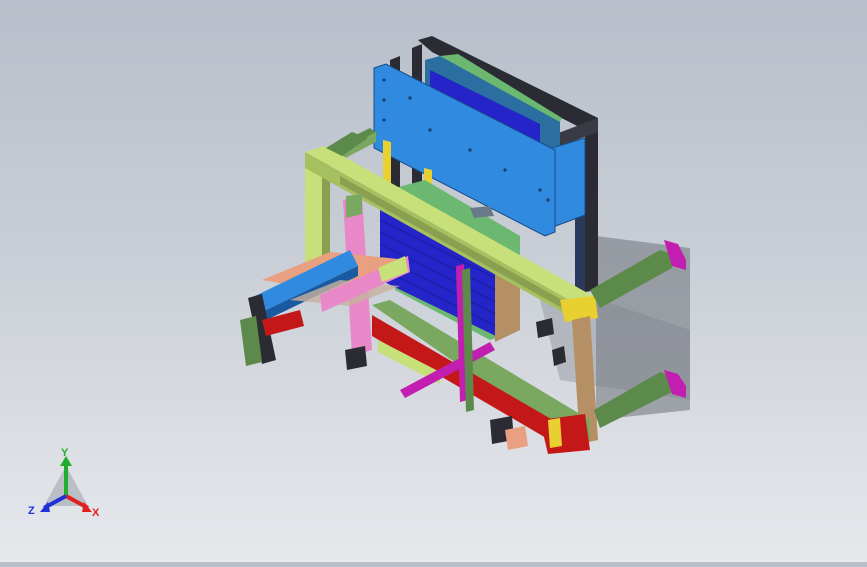 This screenshot has height=567, width=867. What do you see at coordinates (64, 483) in the screenshot?
I see `coordinate-triad-icon: Y X Z` at bounding box center [64, 483].